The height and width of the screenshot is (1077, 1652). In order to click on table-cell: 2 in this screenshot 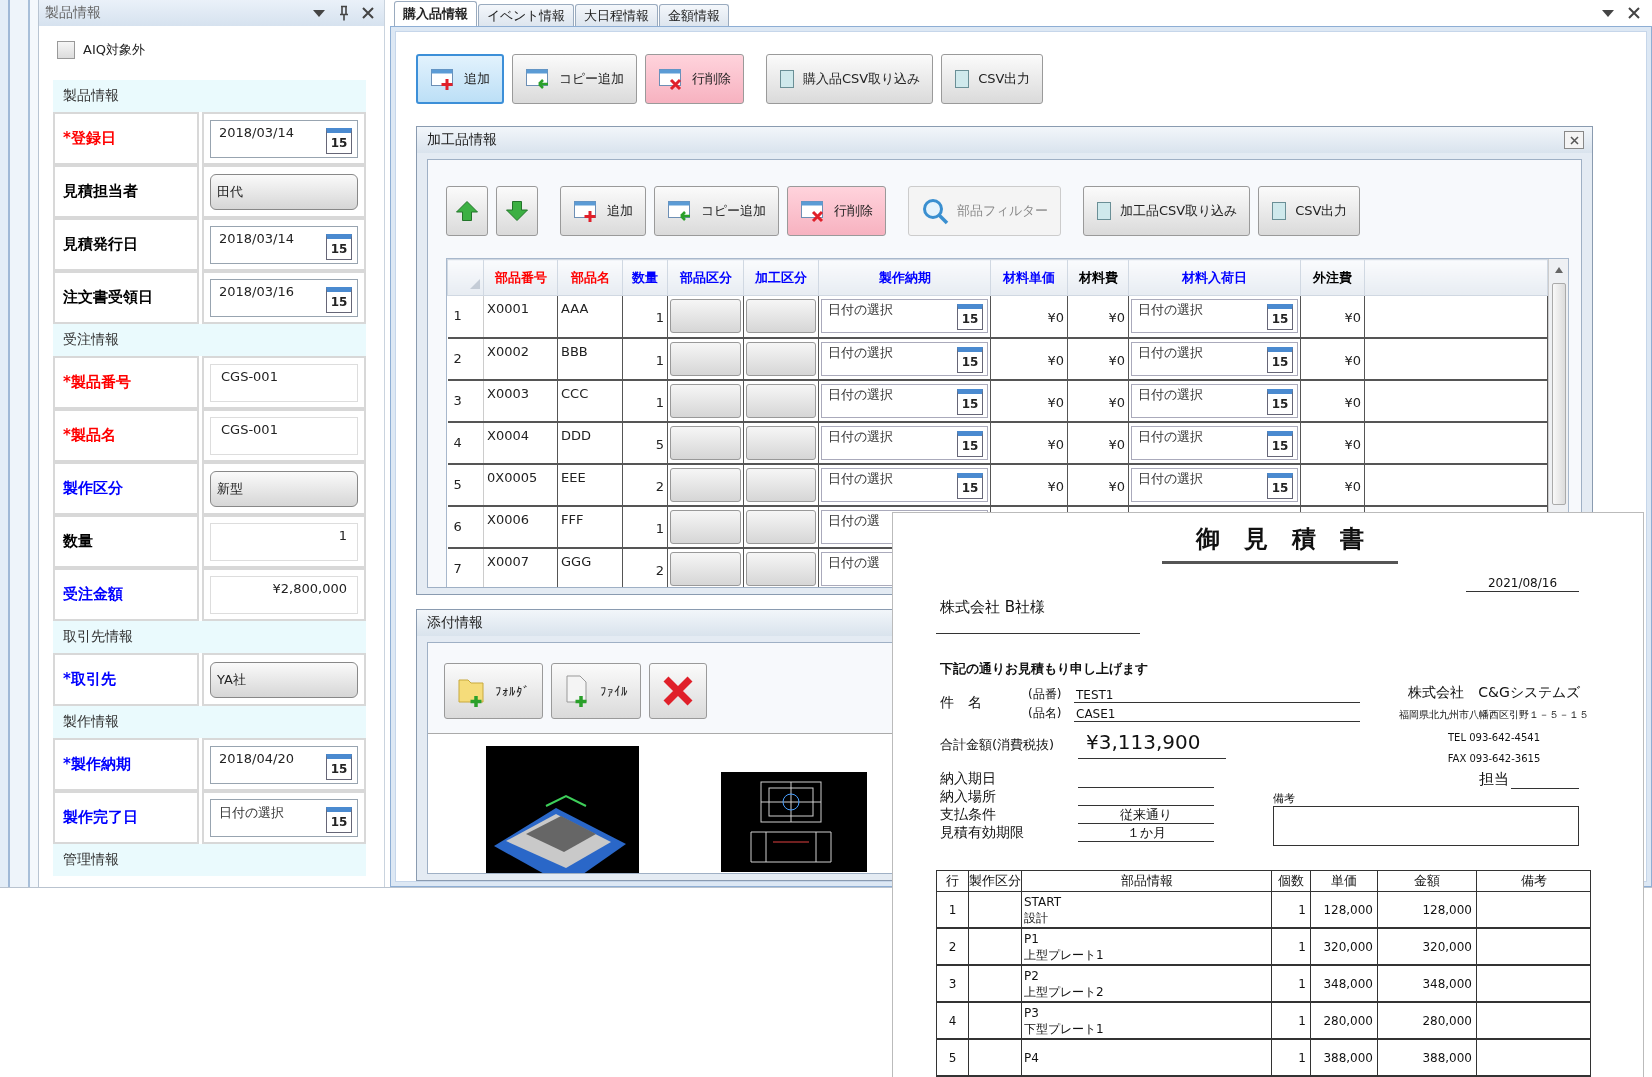, I will do `click(952, 946)`.